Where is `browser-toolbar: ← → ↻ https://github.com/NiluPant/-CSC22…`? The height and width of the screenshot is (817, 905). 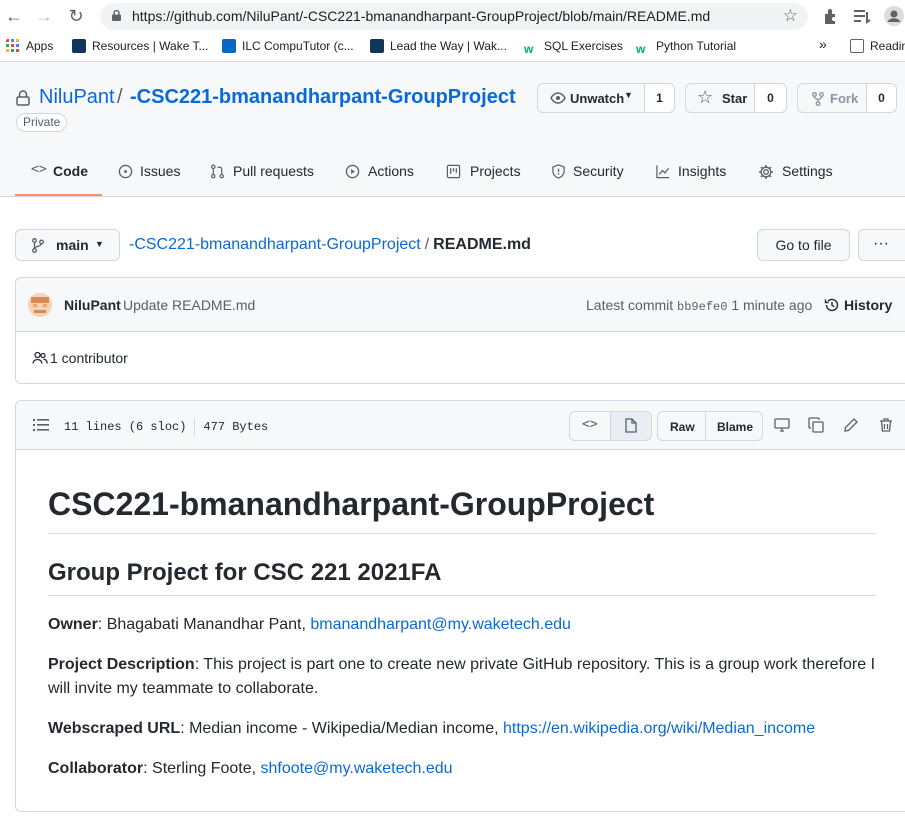 browser-toolbar: ← → ↻ https://github.com/NiluPant/-CSC22… is located at coordinates (452, 16).